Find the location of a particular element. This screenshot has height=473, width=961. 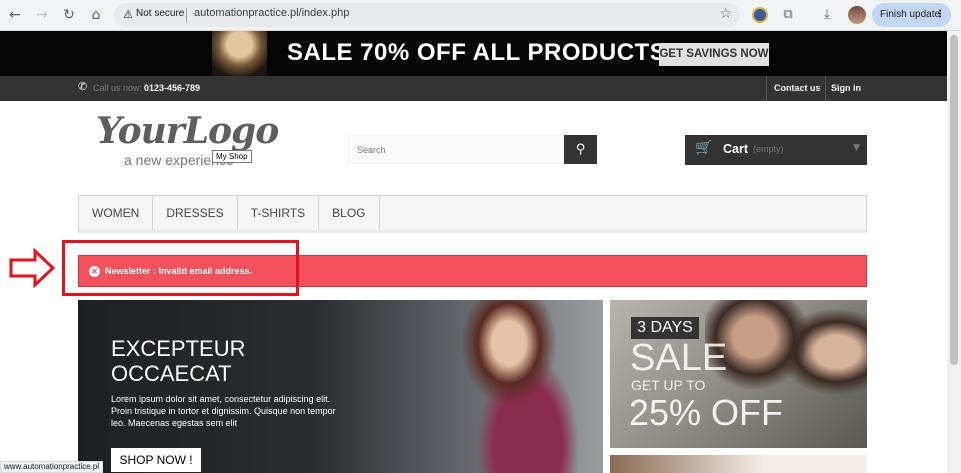

slider-heading-line: OCCAECAT is located at coordinates (171, 373).